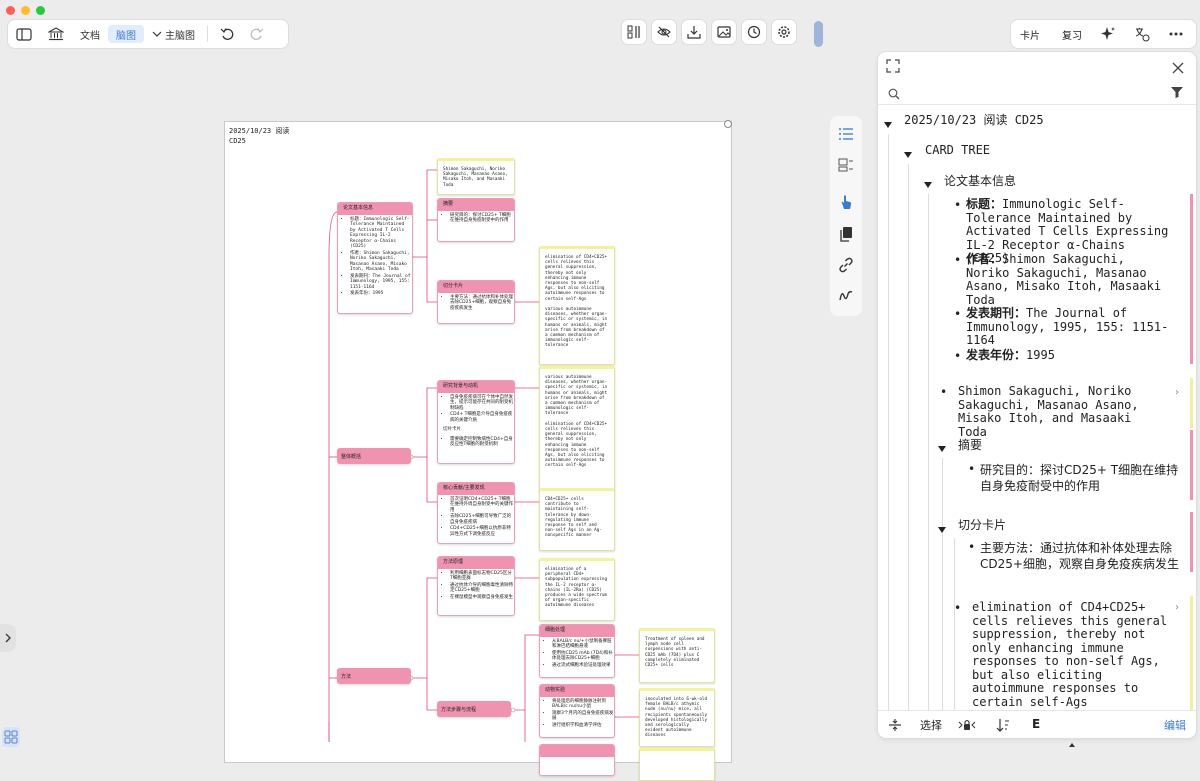 The height and width of the screenshot is (781, 1200). Describe the element at coordinates (846, 134) in the screenshot. I see `list-view-button` at that location.